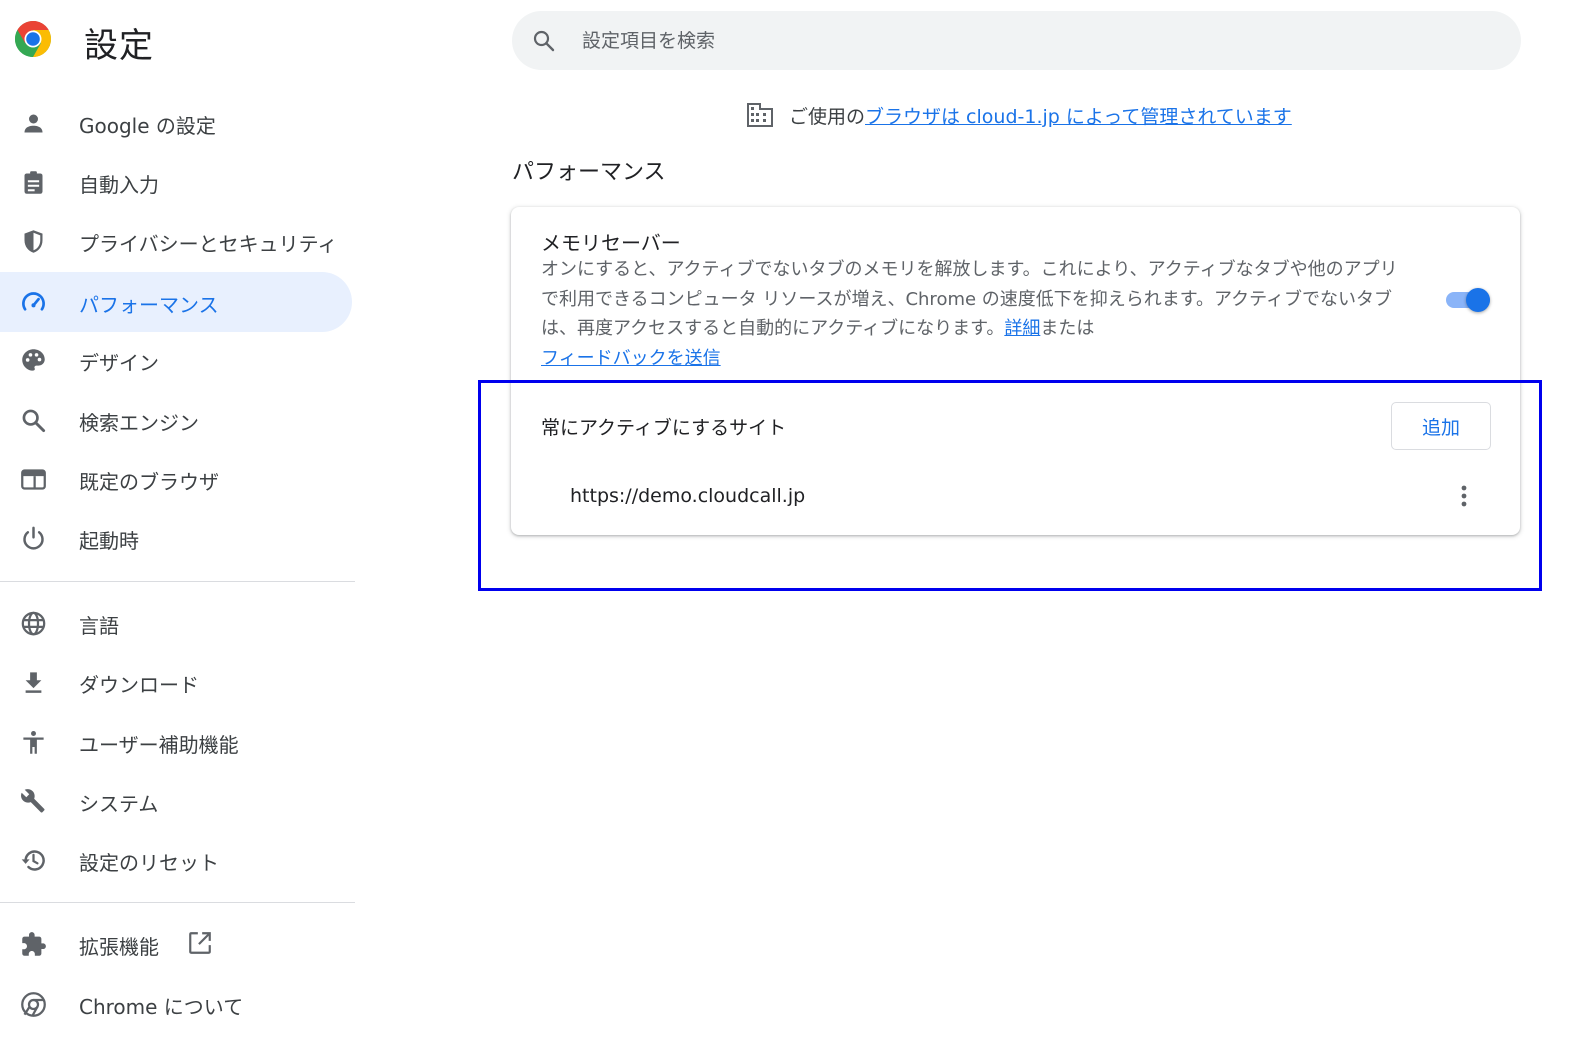 The image size is (1584, 1053). What do you see at coordinates (589, 172) in the screenshot?
I see `section-title: パフォーマンス` at bounding box center [589, 172].